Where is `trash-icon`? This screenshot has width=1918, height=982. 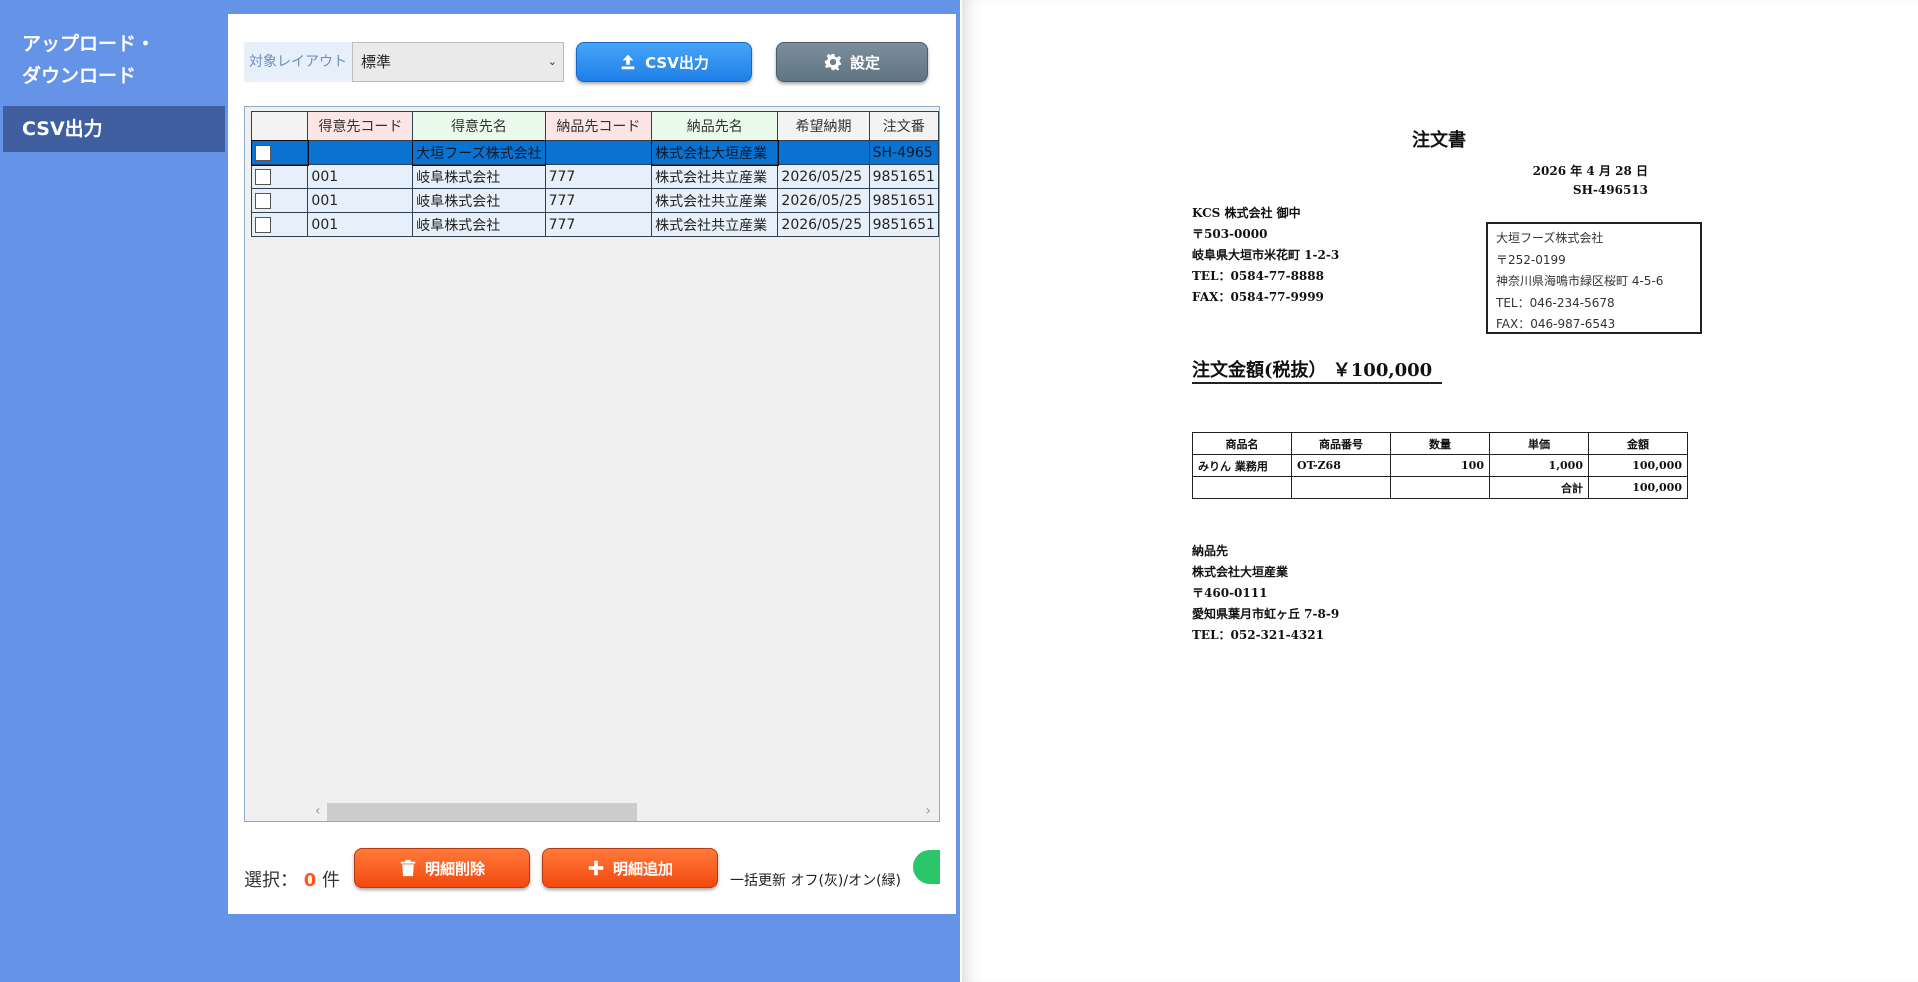
trash-icon is located at coordinates (408, 868).